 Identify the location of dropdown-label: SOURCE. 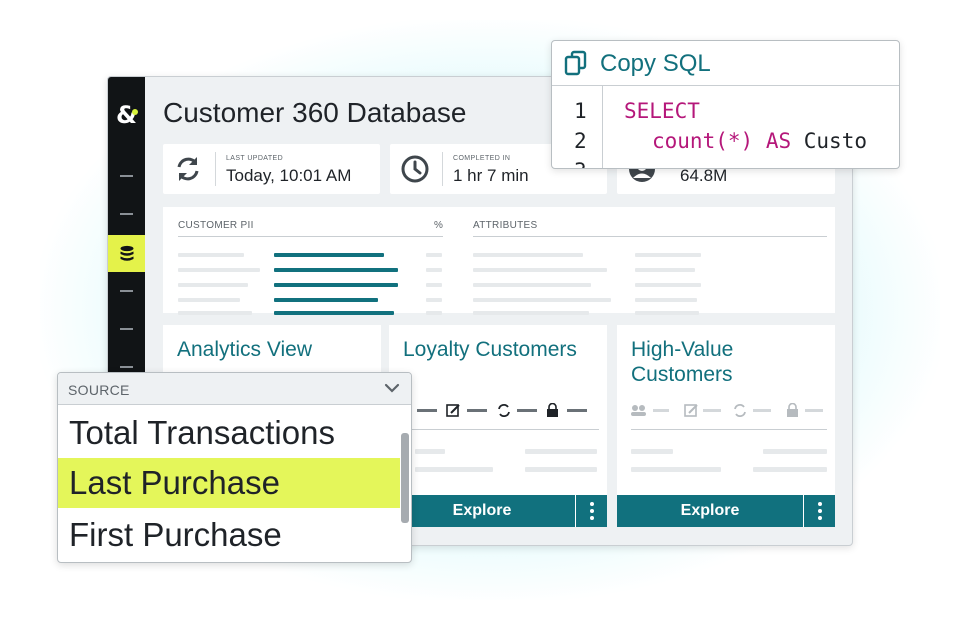
(99, 390).